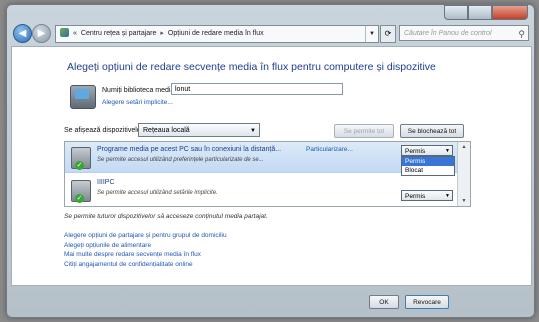  What do you see at coordinates (75, 33) in the screenshot?
I see `address-prefix: «` at bounding box center [75, 33].